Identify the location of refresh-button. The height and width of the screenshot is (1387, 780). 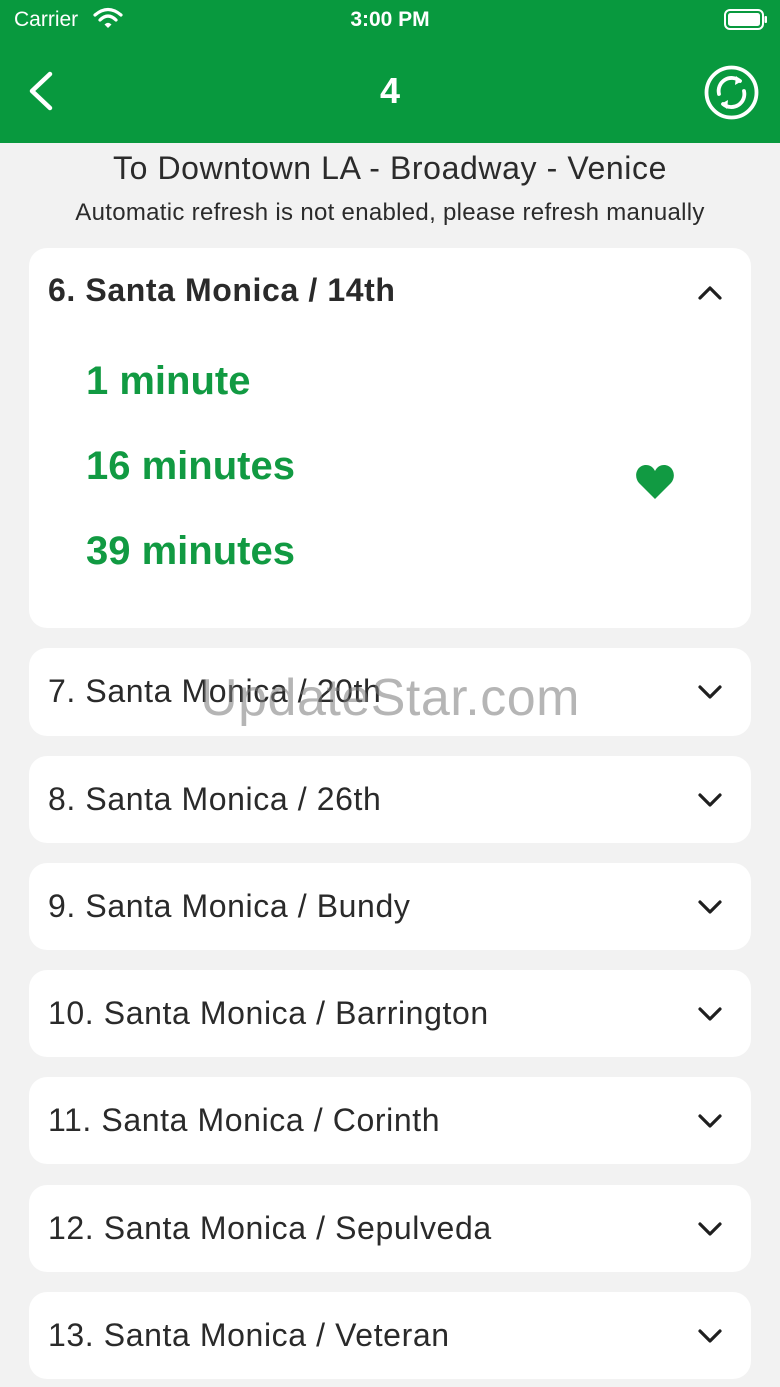
(731, 92).